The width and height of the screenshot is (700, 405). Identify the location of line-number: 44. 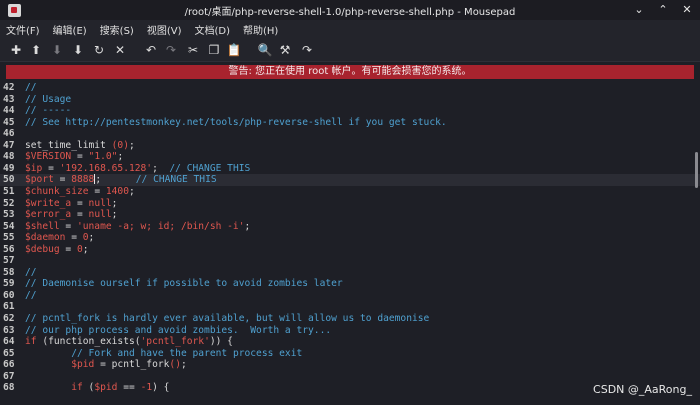
(9, 111).